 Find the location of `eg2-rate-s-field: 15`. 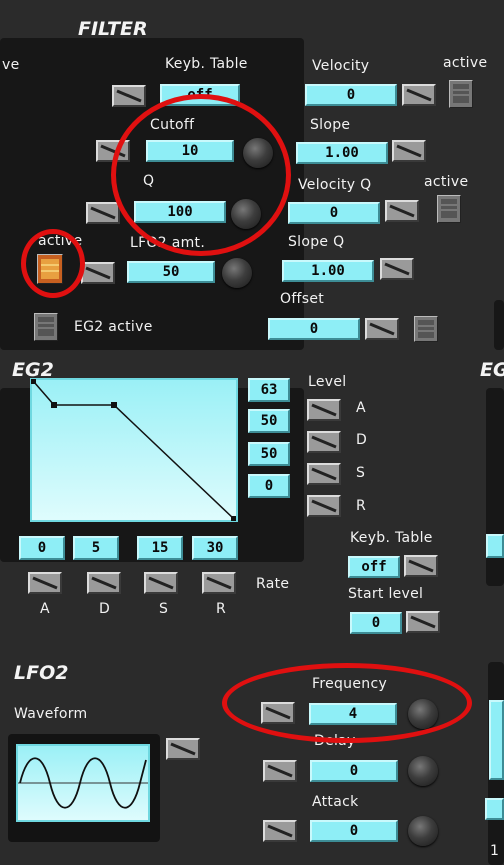

eg2-rate-s-field: 15 is located at coordinates (160, 548).